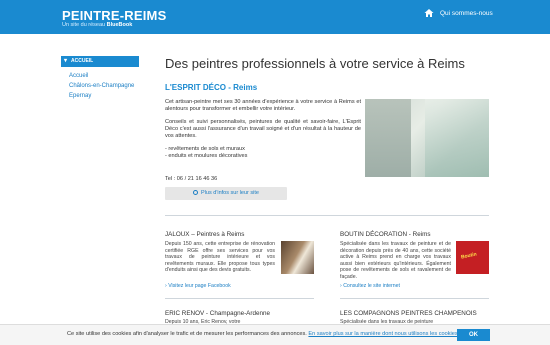  What do you see at coordinates (84, 25) in the screenshot?
I see `logo-sub-prefix: Un site du réseau` at bounding box center [84, 25].